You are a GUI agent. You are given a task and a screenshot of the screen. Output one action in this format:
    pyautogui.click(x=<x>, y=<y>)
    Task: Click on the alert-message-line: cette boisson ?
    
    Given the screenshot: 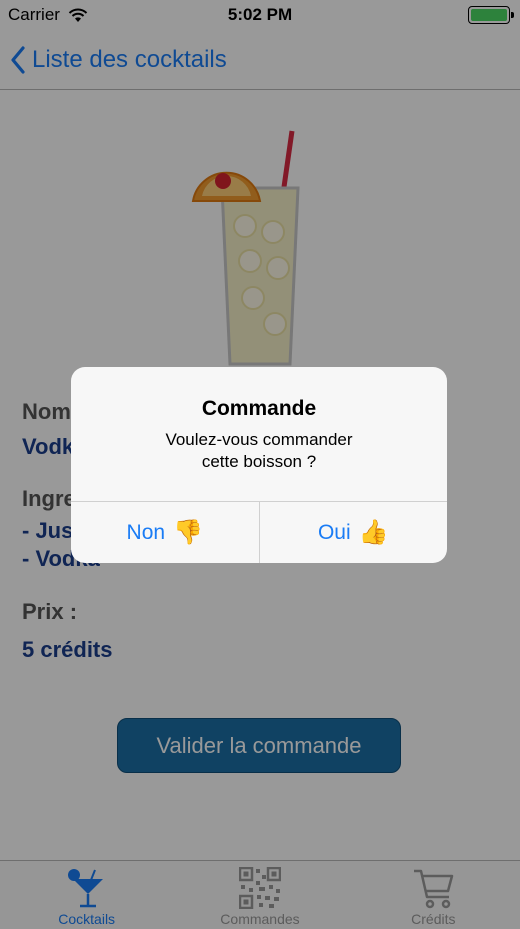 What is the action you would take?
    pyautogui.click(x=259, y=461)
    